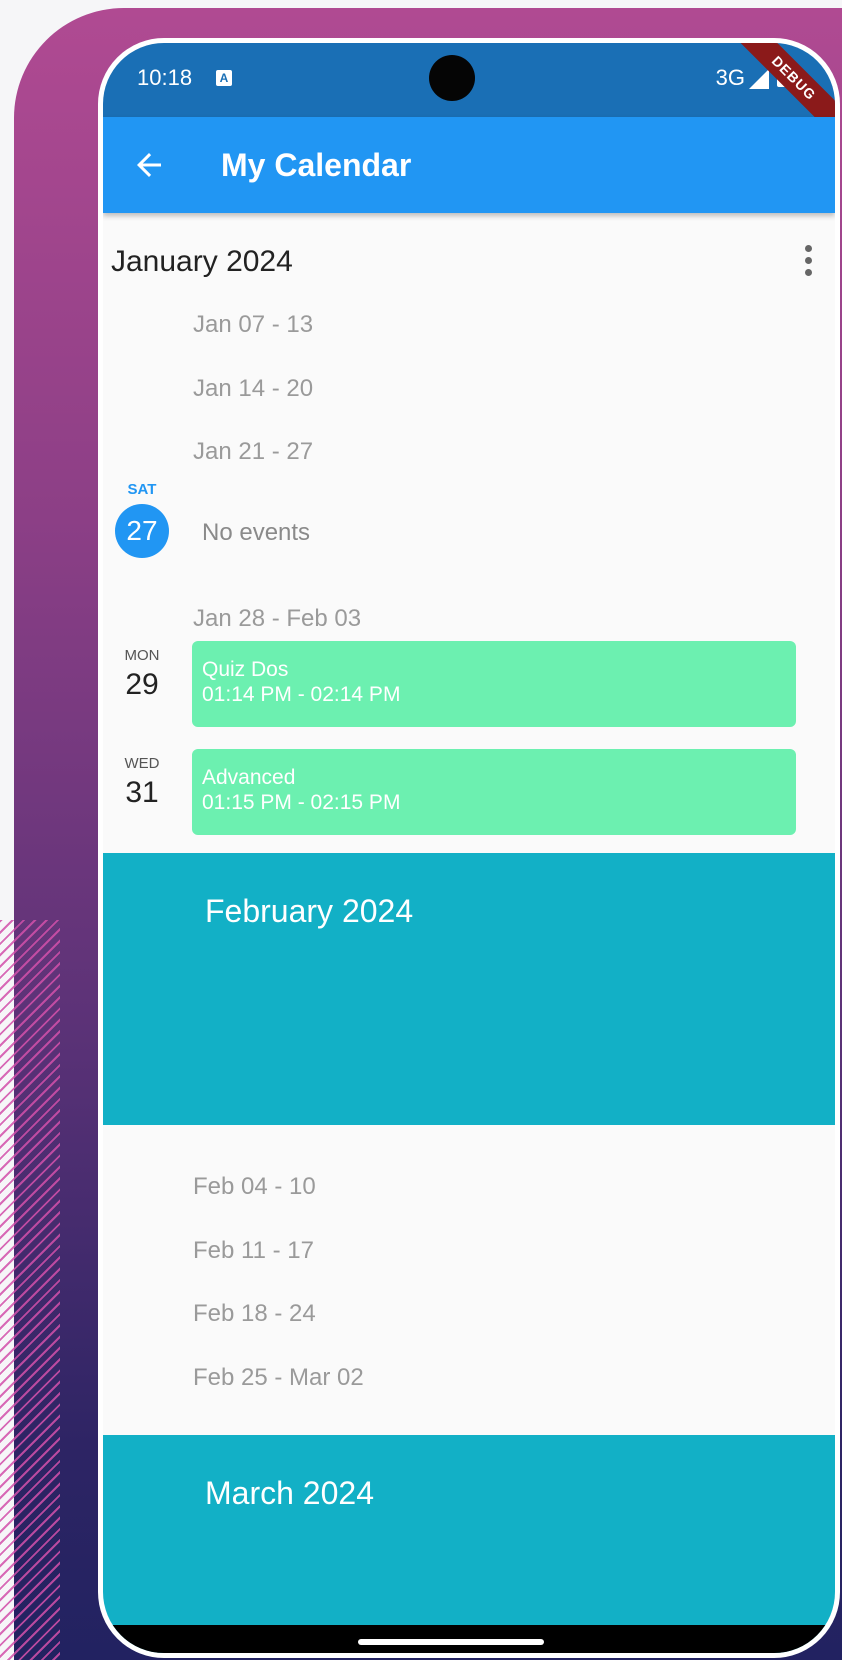  Describe the element at coordinates (277, 618) in the screenshot. I see `week-row: Jan 28 - Feb 03` at that location.